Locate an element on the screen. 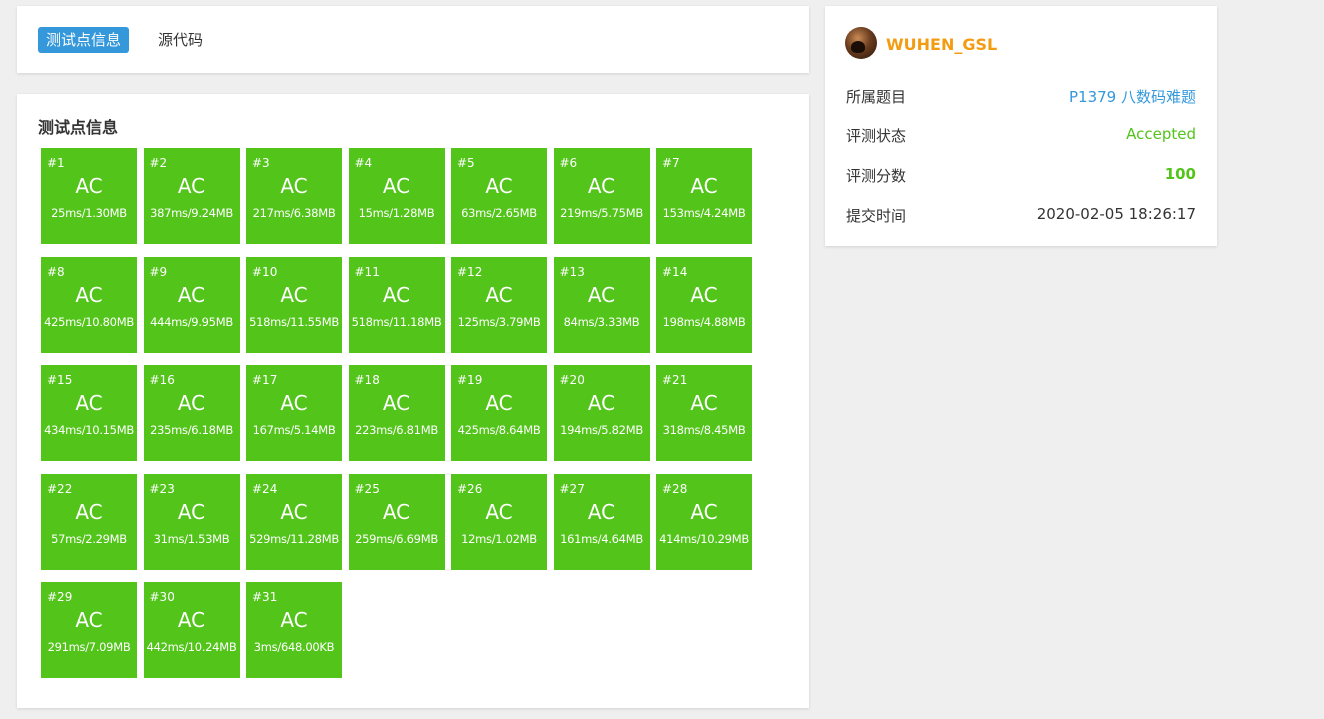 The image size is (1324, 719). username-link: WUHEN_GSL is located at coordinates (941, 44).